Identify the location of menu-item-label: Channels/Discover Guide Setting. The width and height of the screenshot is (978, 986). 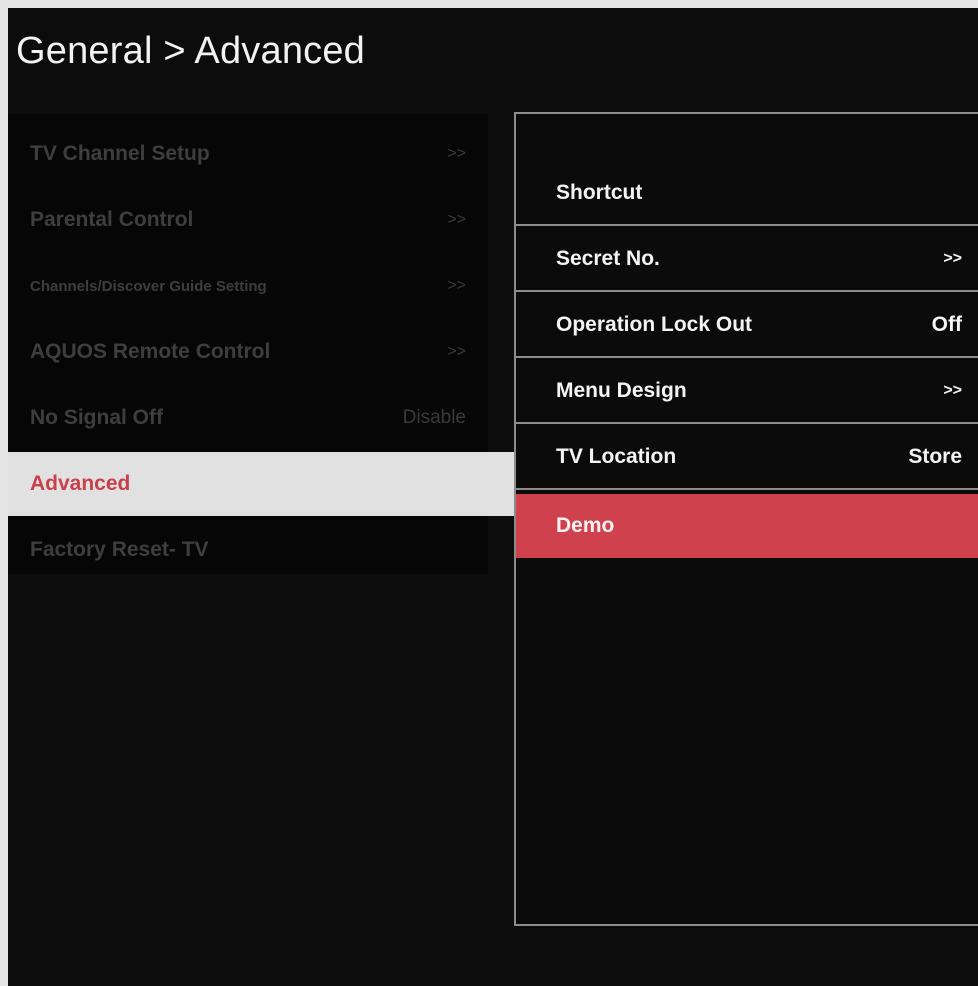
(148, 286).